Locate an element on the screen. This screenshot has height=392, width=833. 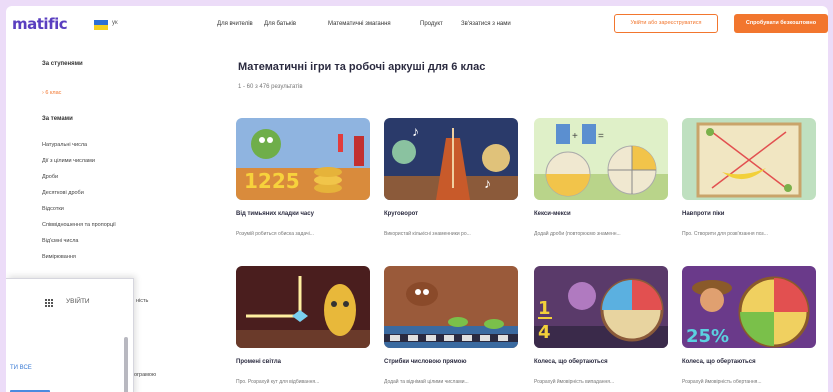
sidebar-heading-grades: За ступенями is located at coordinates (62, 64).